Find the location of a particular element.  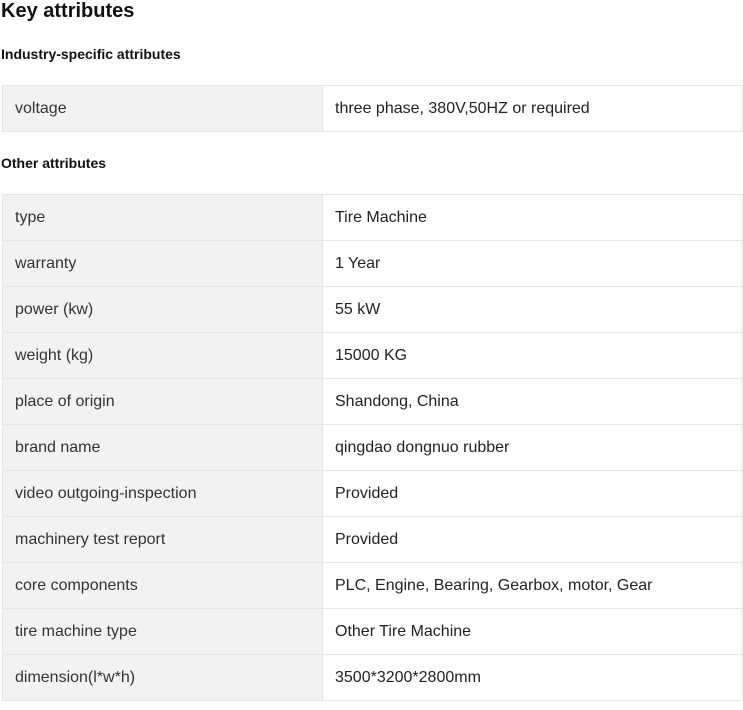

table-row: place of origin Shandong, China is located at coordinates (372, 401).